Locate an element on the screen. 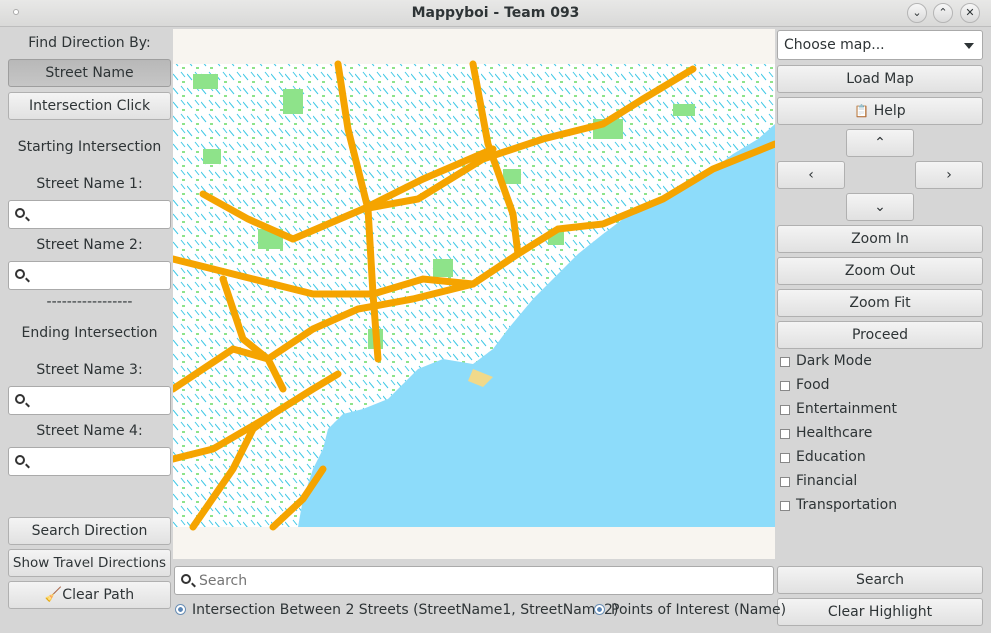 The height and width of the screenshot is (633, 991). zoom-in-button: Zoom In is located at coordinates (880, 239).